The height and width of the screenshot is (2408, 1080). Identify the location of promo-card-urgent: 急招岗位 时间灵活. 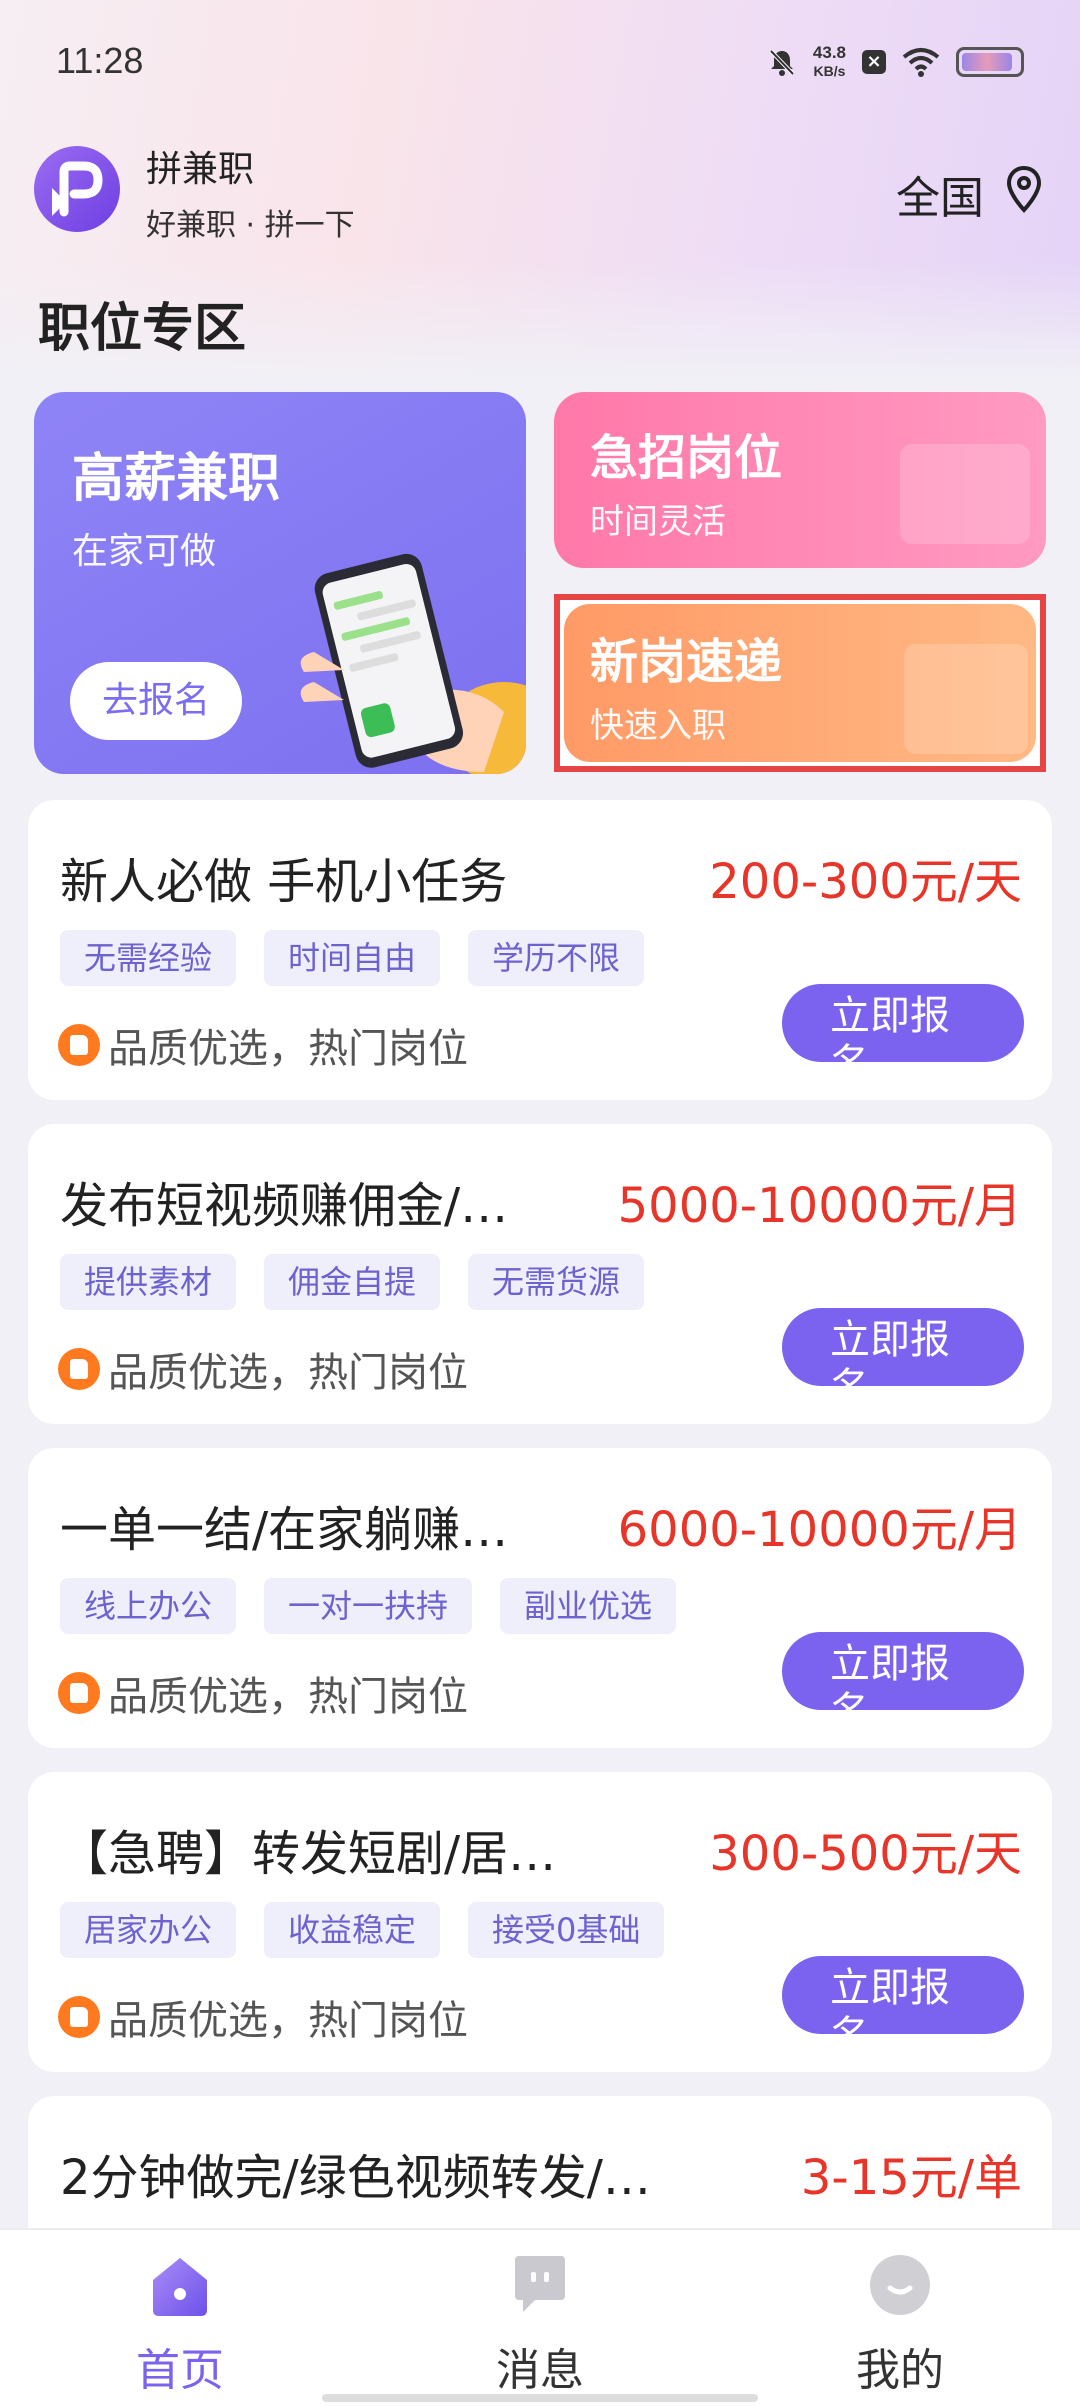
(800, 480).